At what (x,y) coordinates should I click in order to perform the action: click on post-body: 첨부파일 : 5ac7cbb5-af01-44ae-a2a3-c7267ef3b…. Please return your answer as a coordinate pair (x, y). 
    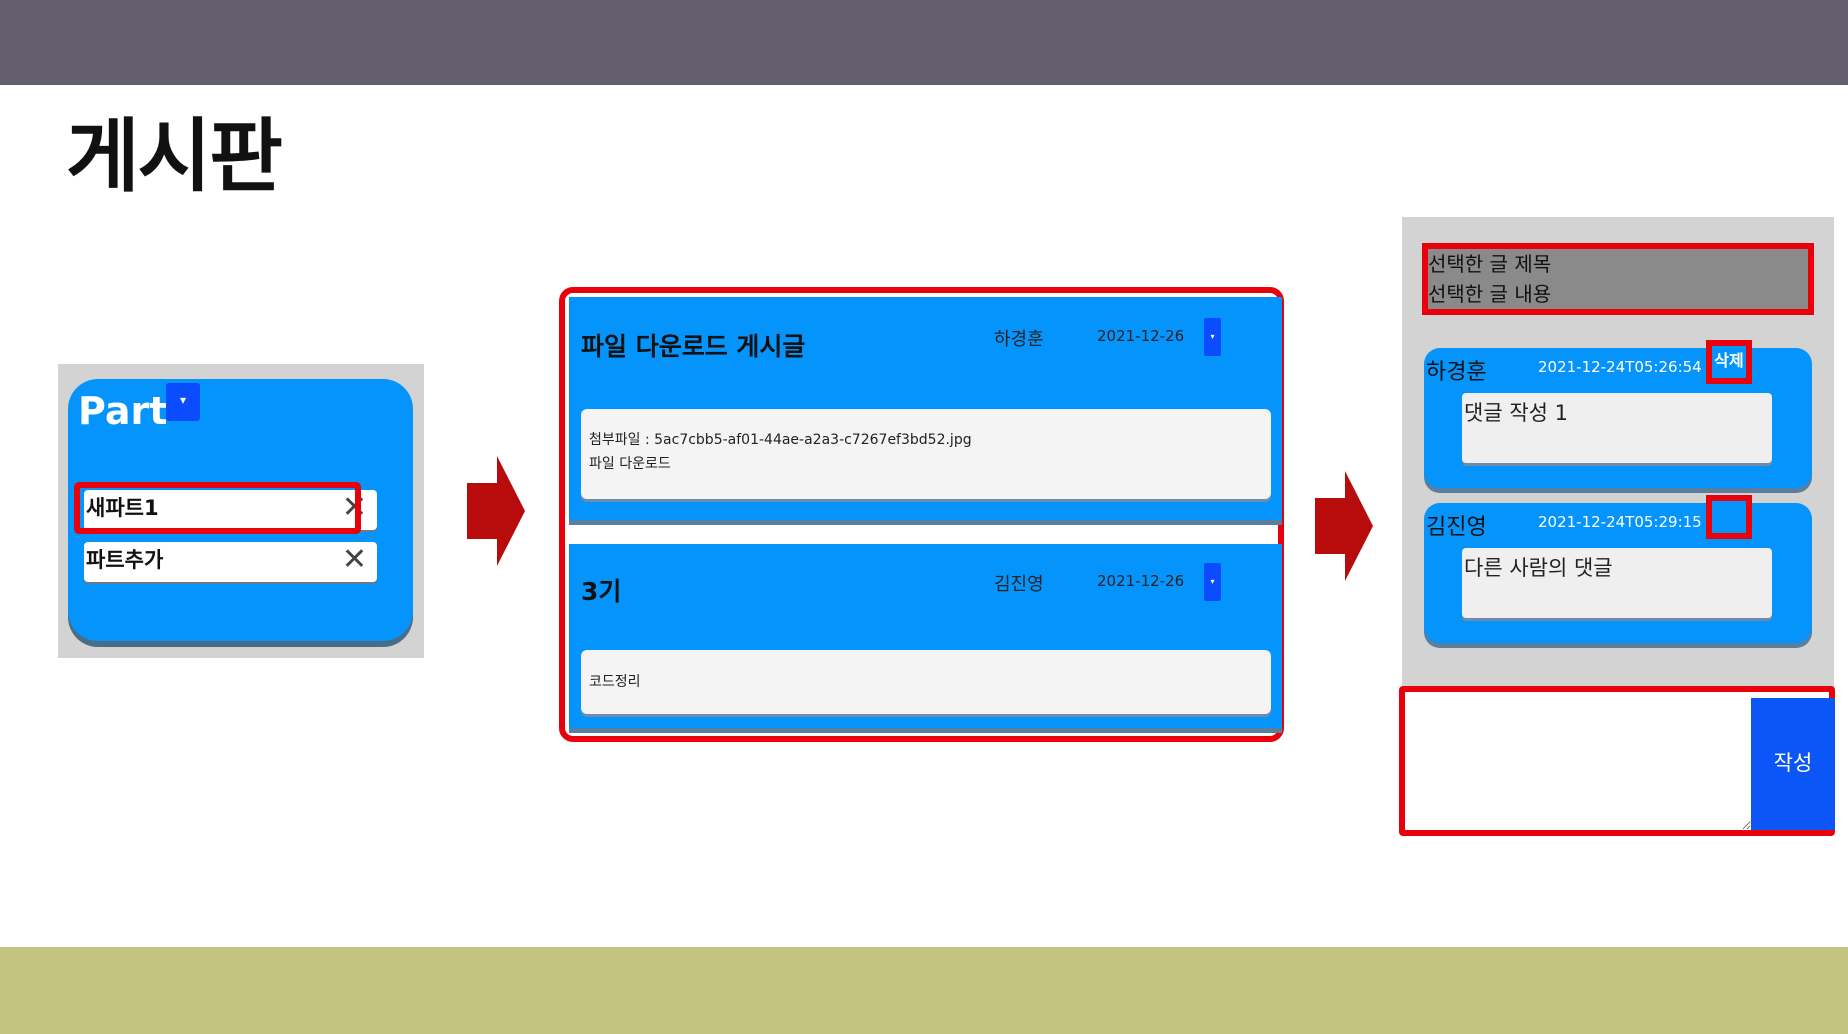
    Looking at the image, I should click on (926, 454).